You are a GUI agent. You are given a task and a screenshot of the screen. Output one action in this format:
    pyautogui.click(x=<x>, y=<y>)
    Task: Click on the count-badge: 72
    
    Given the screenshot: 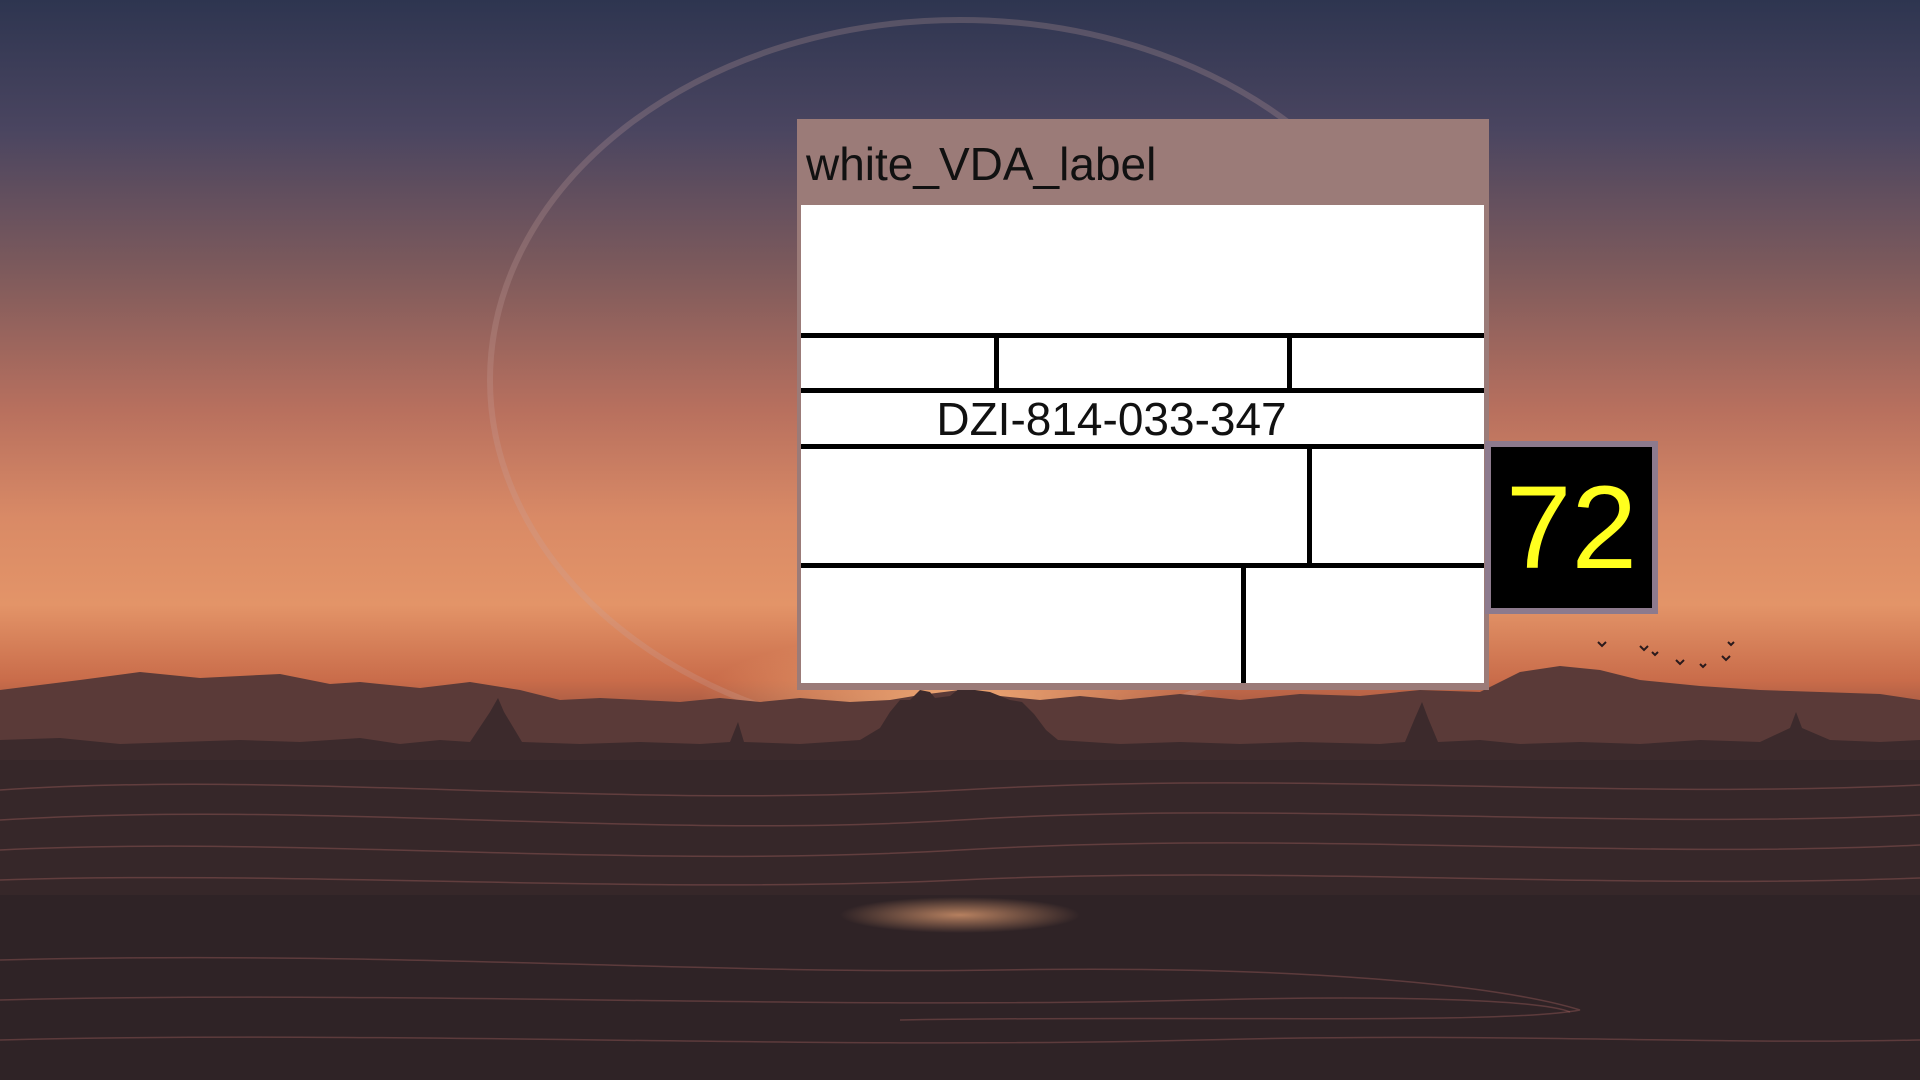 What is the action you would take?
    pyautogui.click(x=1571, y=527)
    